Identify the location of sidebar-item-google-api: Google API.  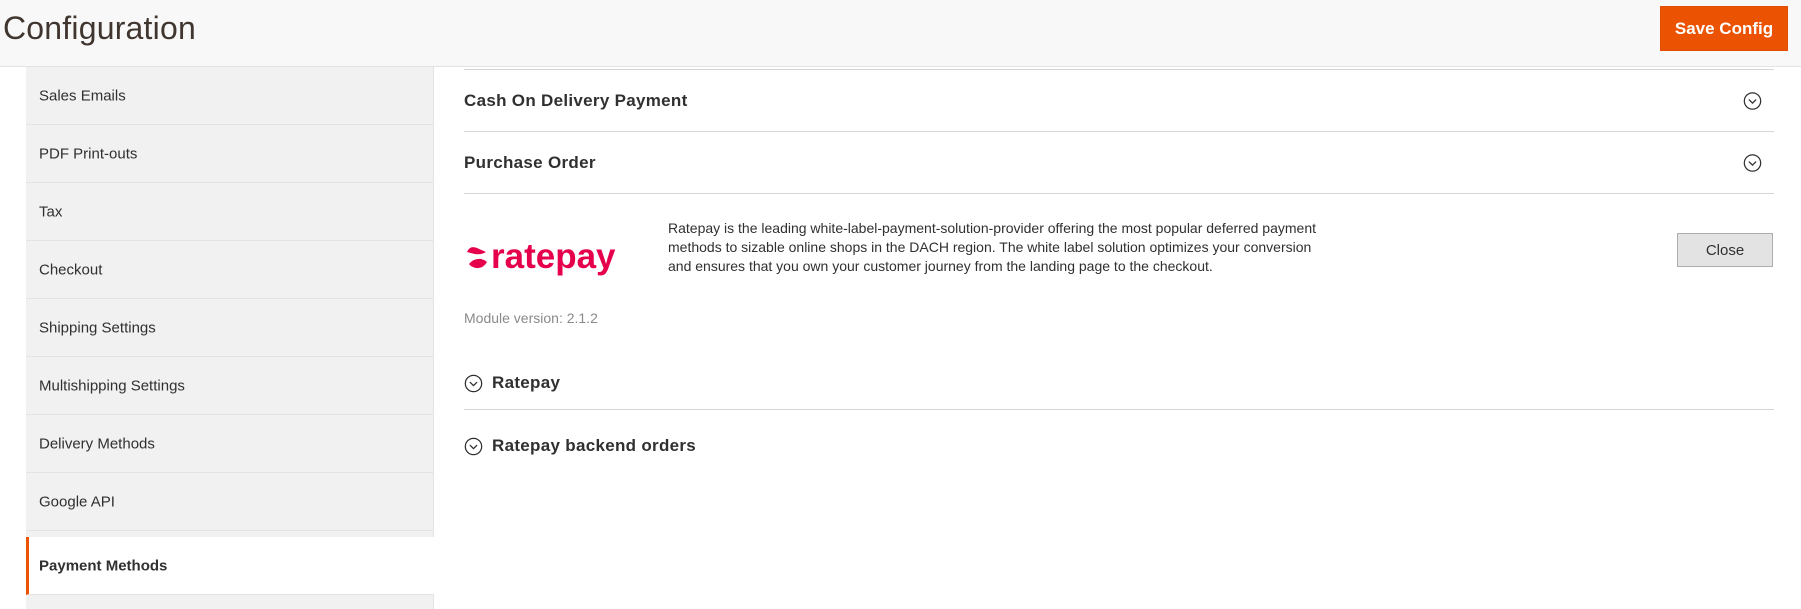
(230, 502).